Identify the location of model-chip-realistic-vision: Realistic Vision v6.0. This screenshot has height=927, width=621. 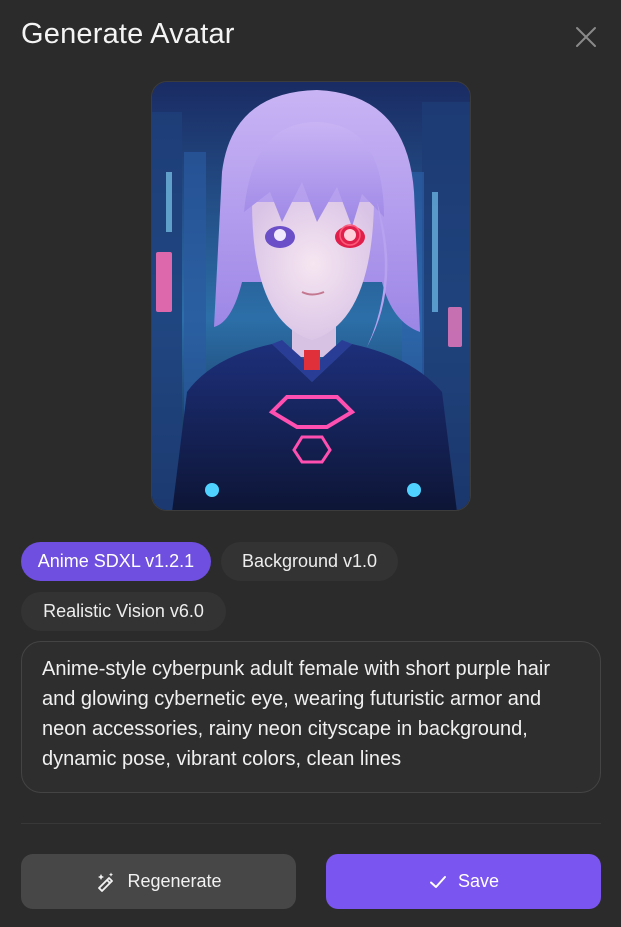
(123, 611).